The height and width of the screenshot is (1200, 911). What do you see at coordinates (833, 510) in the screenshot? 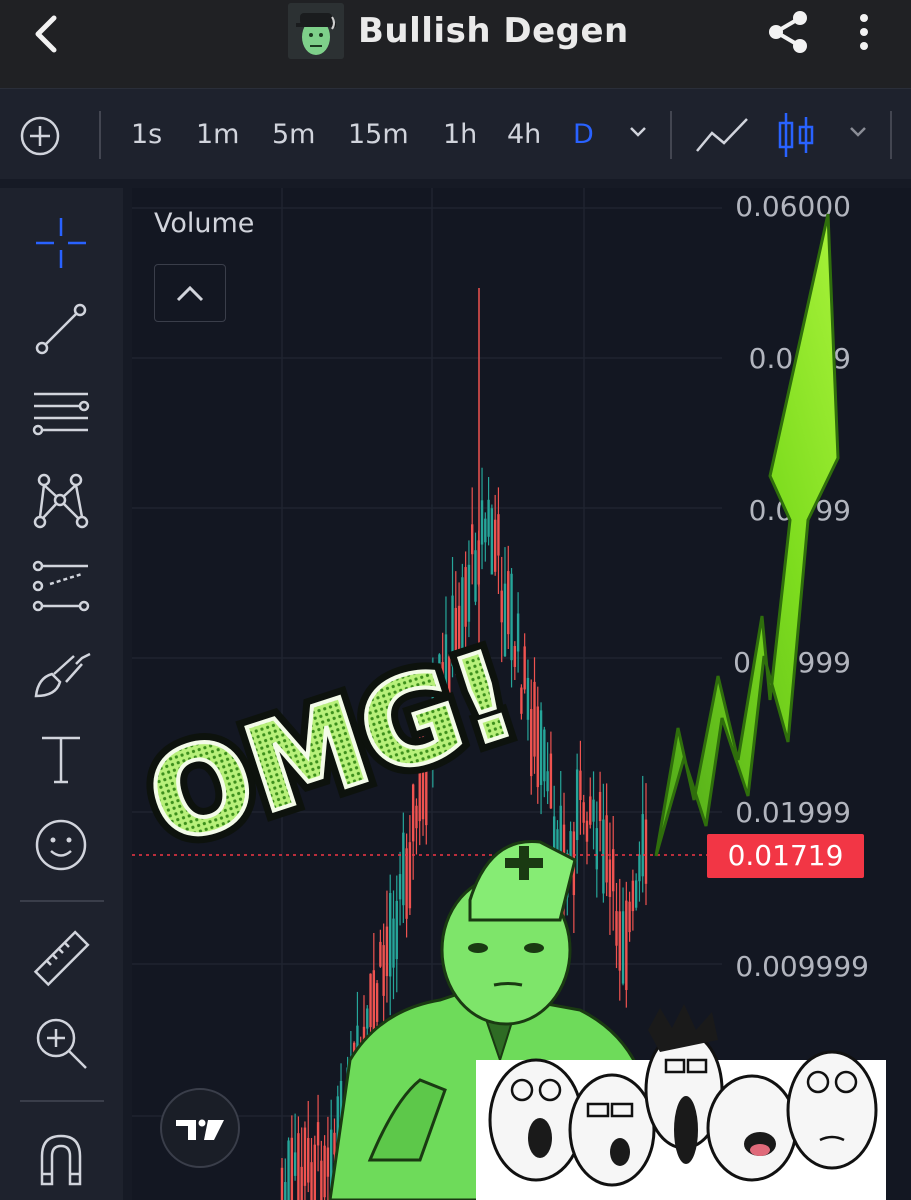
I see `price-axis-label: 99` at bounding box center [833, 510].